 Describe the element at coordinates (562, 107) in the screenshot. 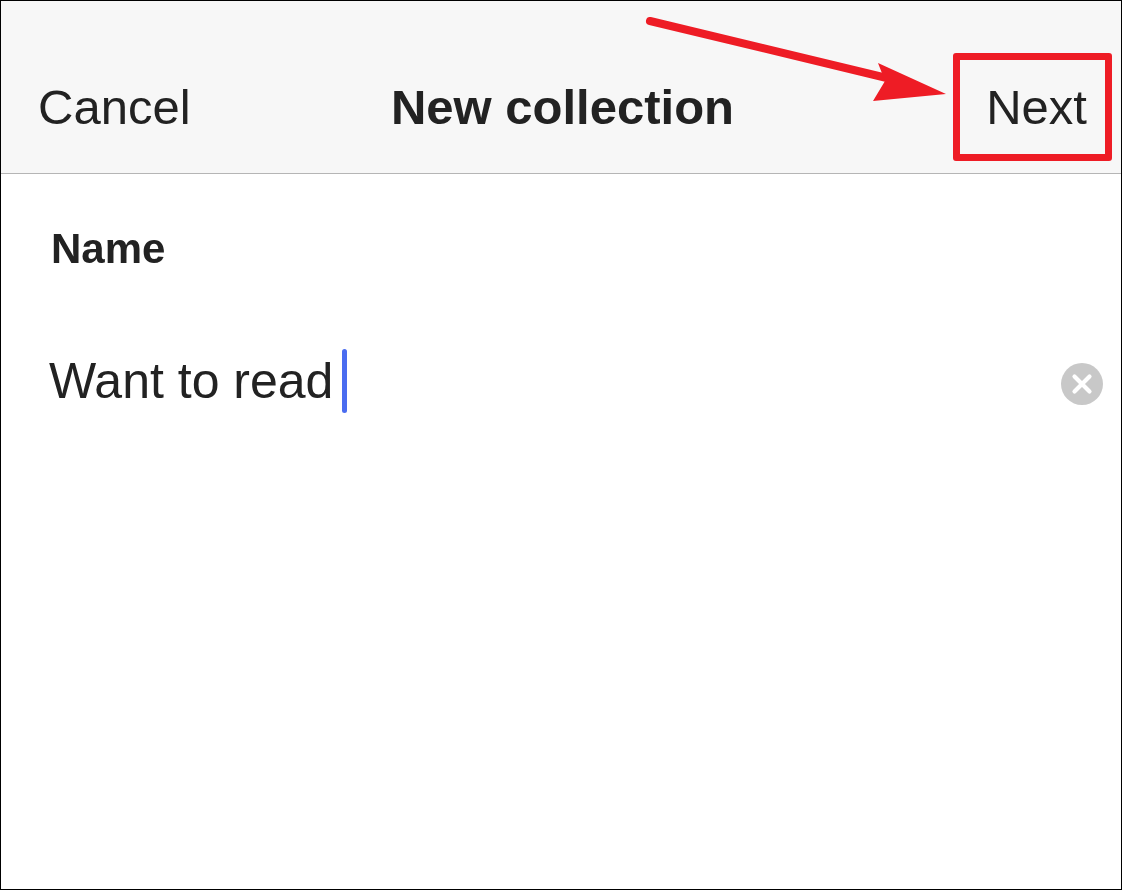

I see `screen-title: New collection` at that location.